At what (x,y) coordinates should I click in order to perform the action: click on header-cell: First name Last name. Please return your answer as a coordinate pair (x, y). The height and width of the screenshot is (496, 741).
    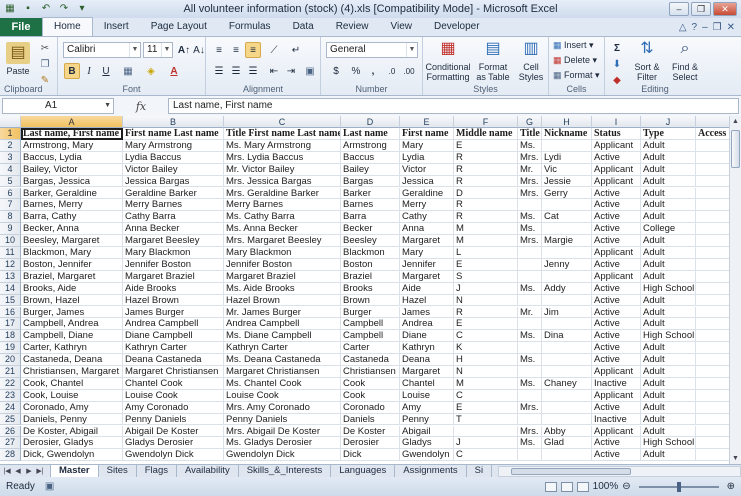
    Looking at the image, I should click on (173, 134).